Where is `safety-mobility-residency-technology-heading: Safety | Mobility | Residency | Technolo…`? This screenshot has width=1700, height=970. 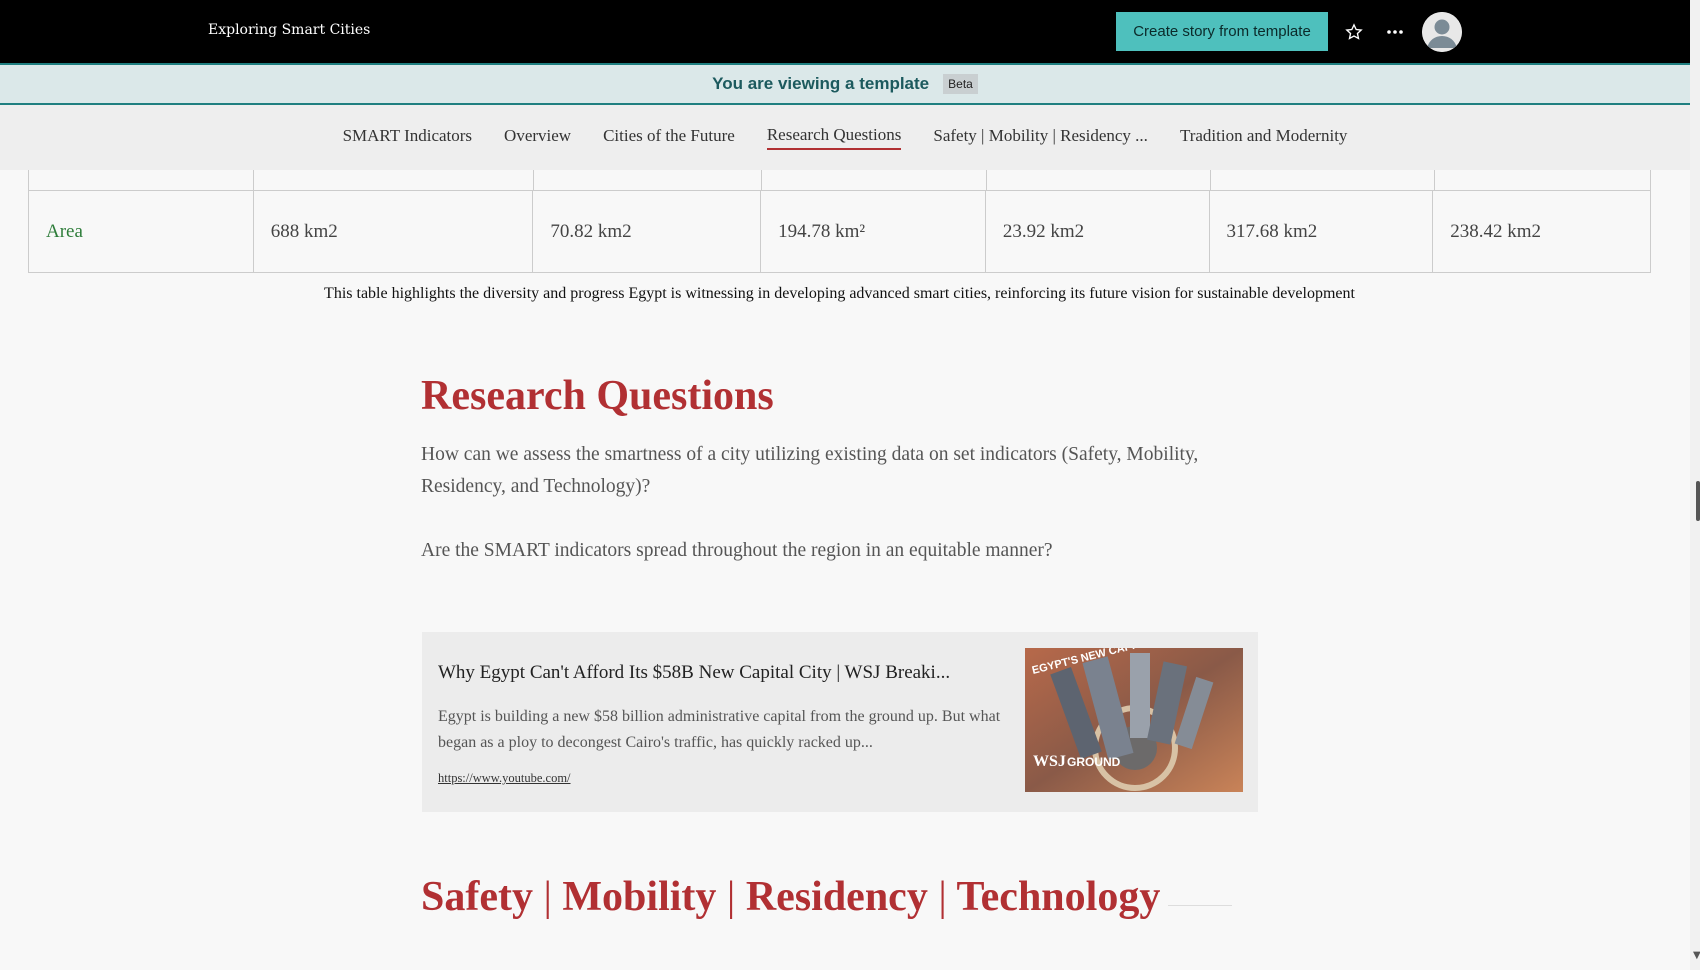
safety-mobility-residency-technology-heading: Safety | Mobility | Residency | Technolo… is located at coordinates (790, 897).